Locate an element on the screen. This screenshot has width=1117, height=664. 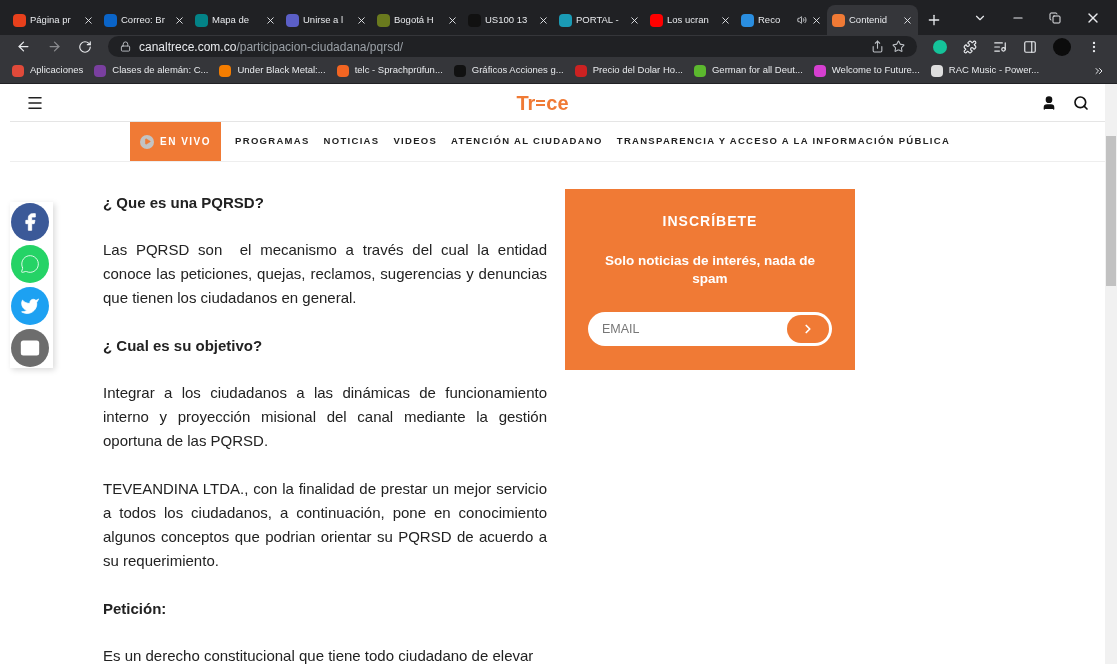
browser-tab: Bogotá H is located at coordinates (417, 20).